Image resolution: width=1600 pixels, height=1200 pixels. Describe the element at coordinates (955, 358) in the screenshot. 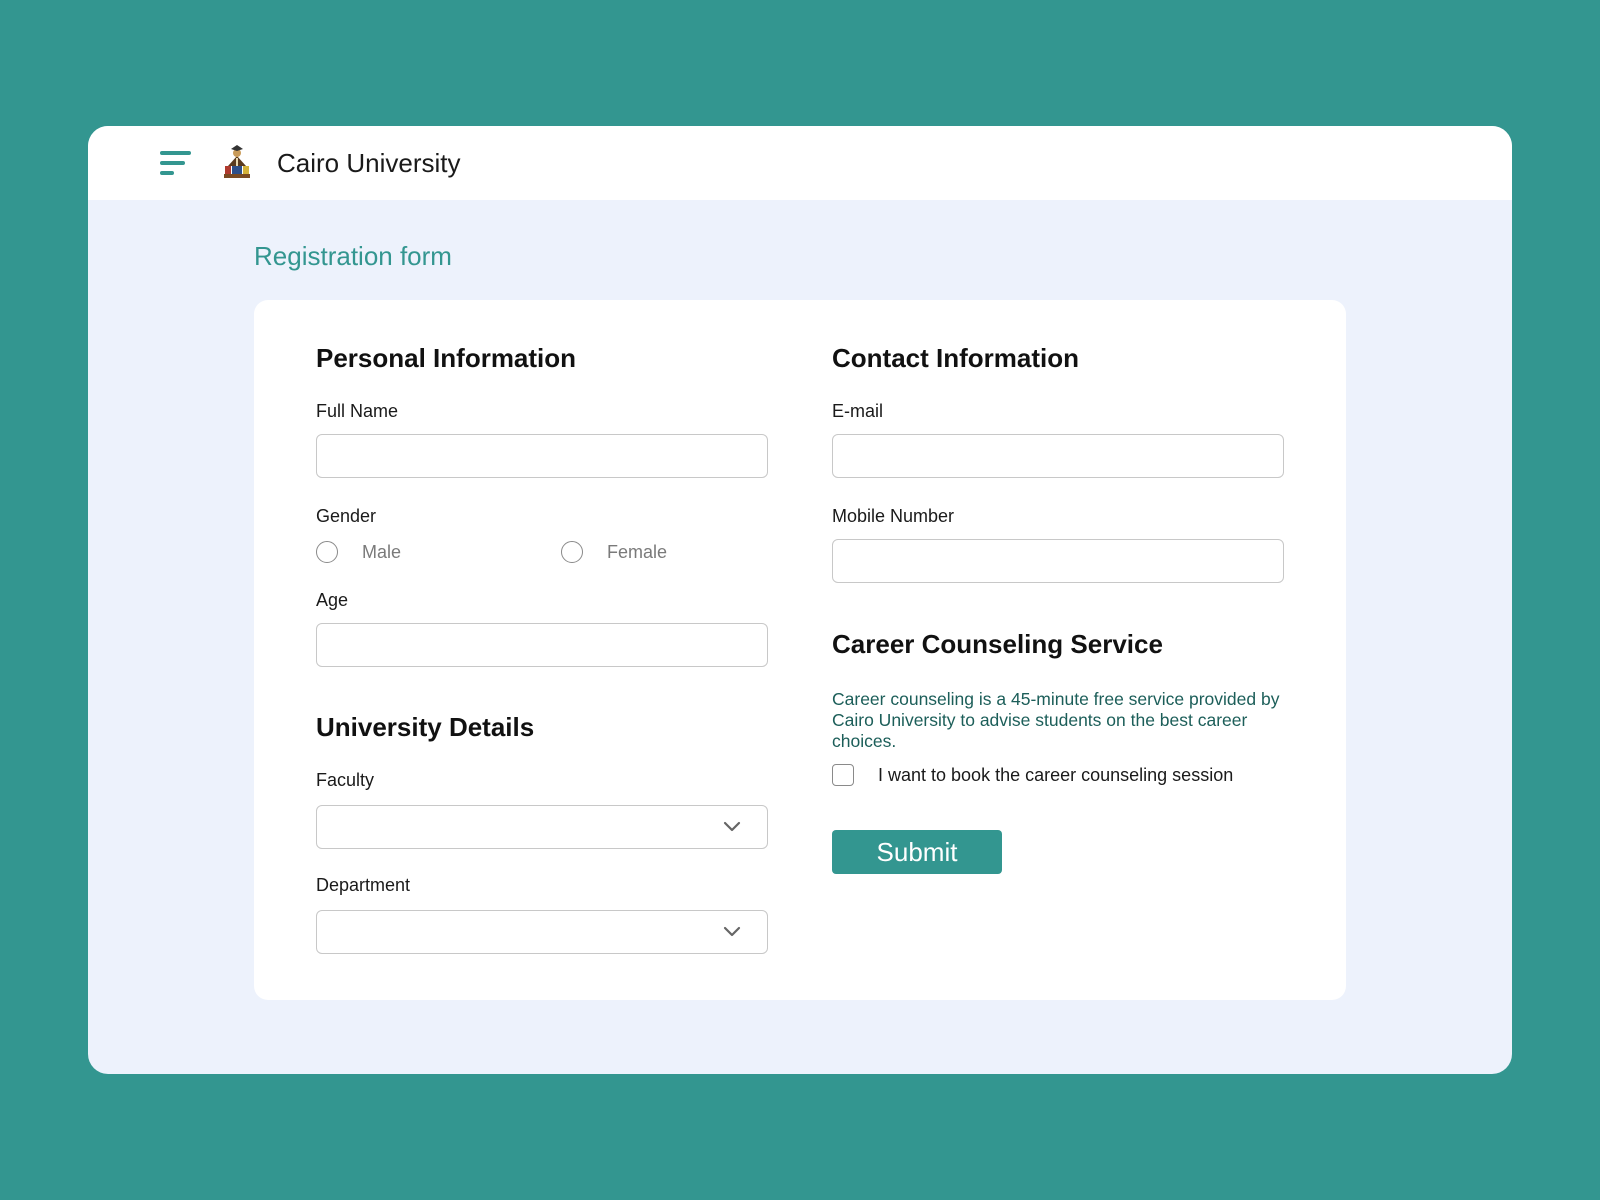

I see `contact-information-heading: Contact Information` at that location.